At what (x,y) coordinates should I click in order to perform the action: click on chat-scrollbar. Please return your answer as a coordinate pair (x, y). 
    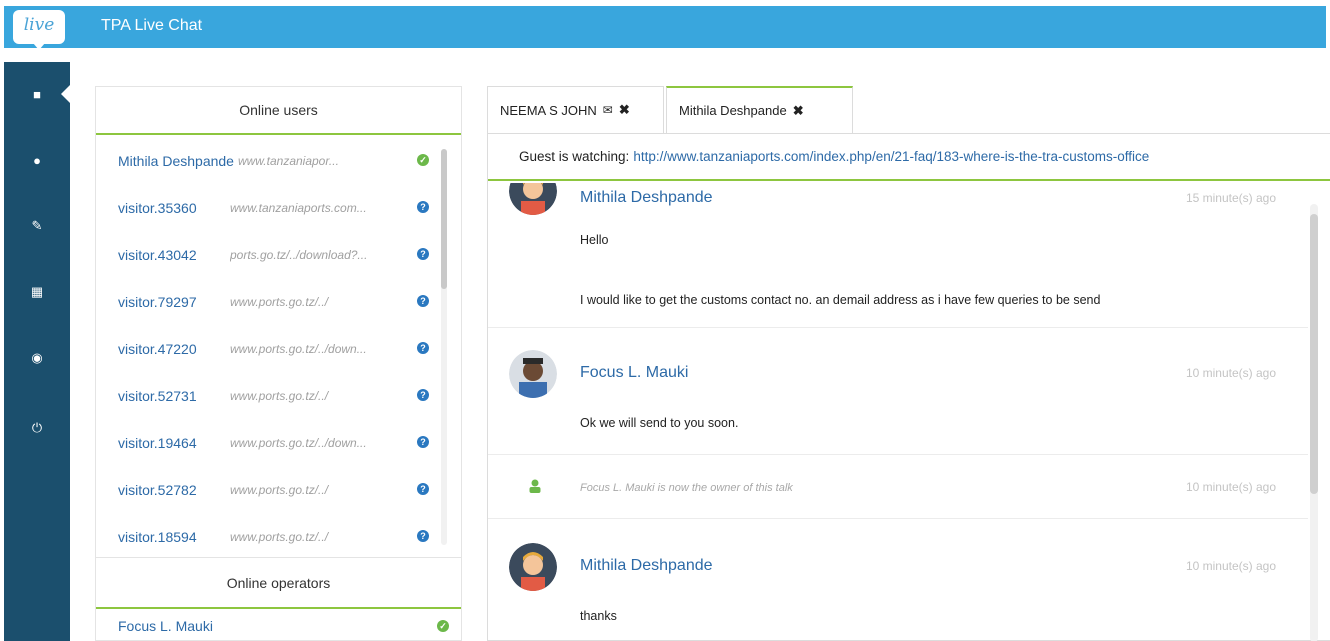
    Looking at the image, I should click on (1314, 422).